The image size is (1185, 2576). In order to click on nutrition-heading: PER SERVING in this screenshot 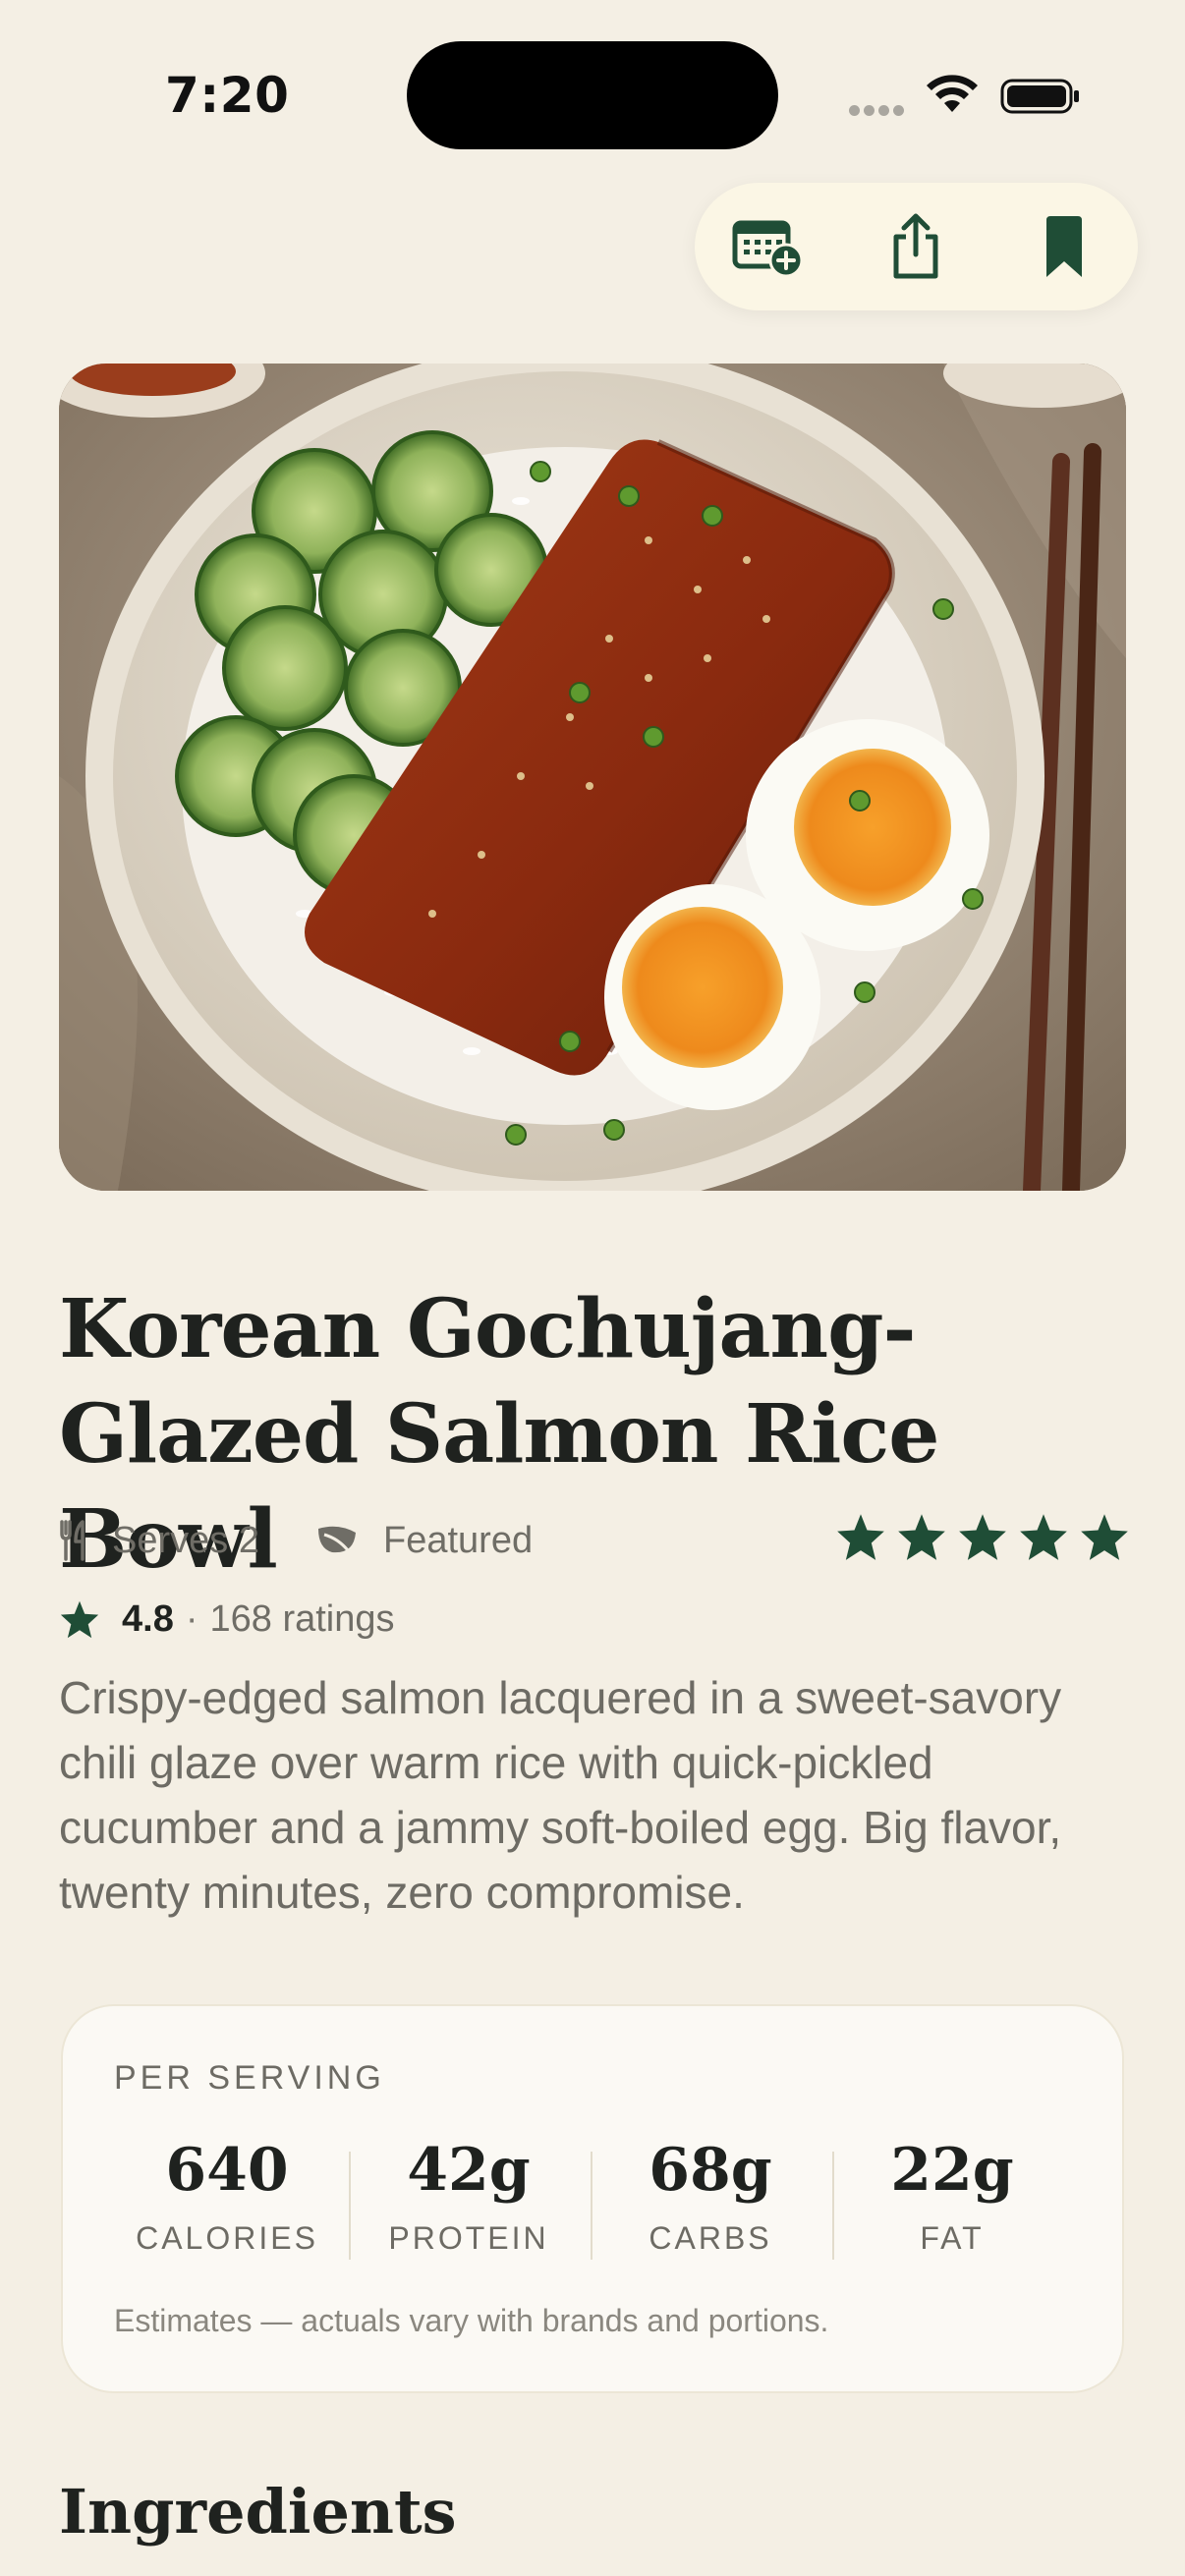, I will do `click(250, 2078)`.